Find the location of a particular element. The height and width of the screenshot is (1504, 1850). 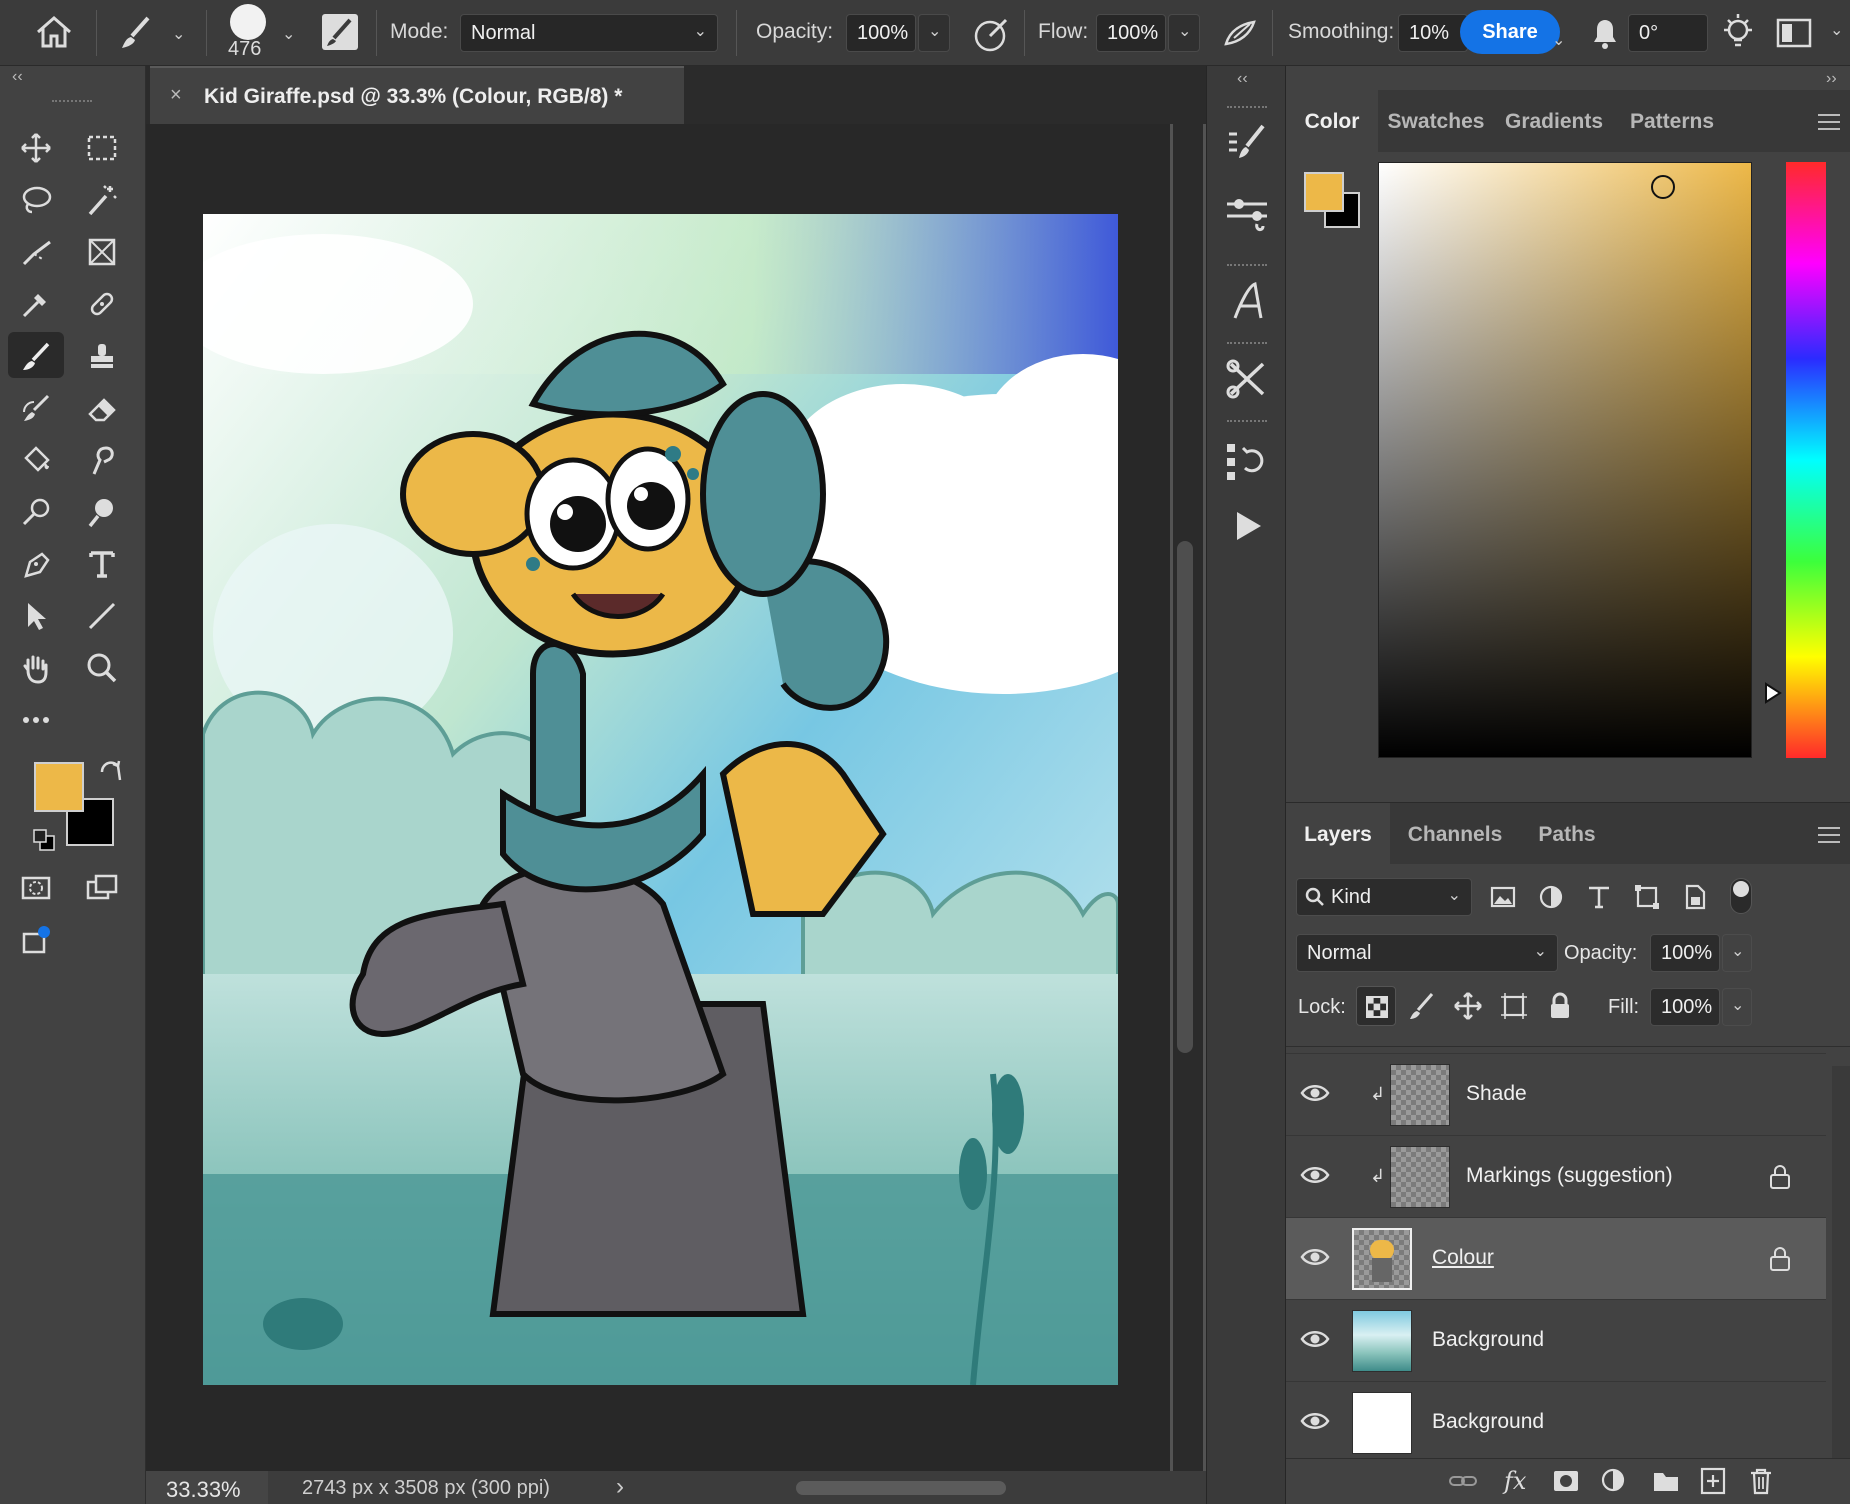

layer-filter-kind-select: Kind ⌄ is located at coordinates (1384, 897).